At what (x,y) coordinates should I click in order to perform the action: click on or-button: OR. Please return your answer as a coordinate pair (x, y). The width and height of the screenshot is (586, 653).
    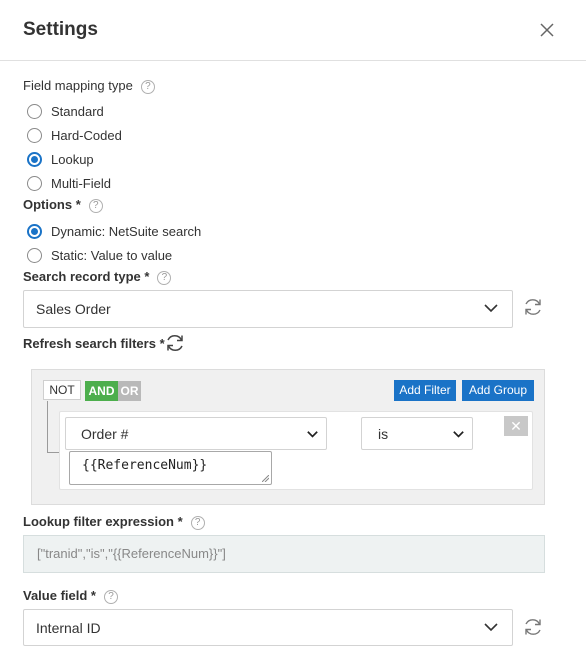
    Looking at the image, I should click on (129, 391).